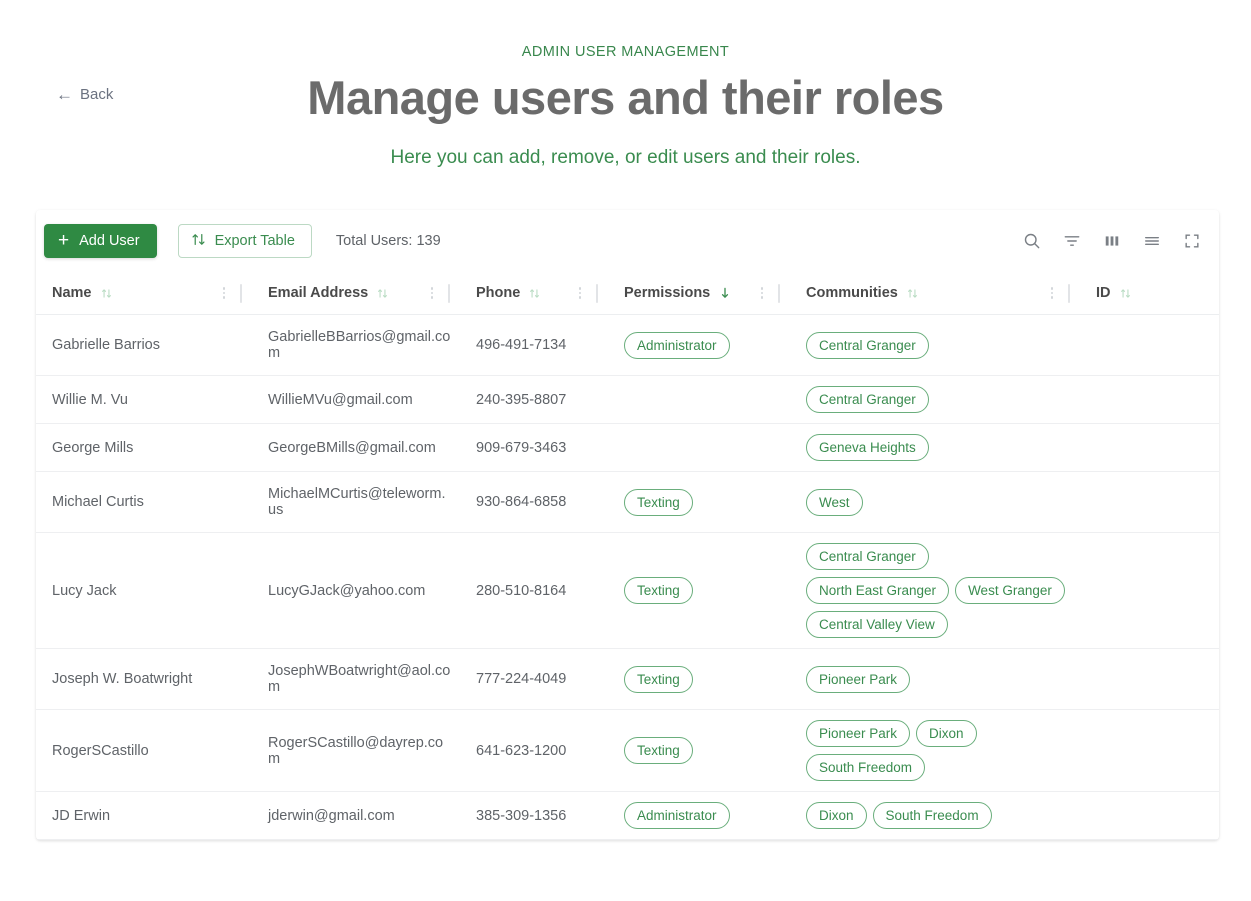 Image resolution: width=1251 pixels, height=901 pixels. I want to click on communities-chip-list: Geneva Heights, so click(935, 447).